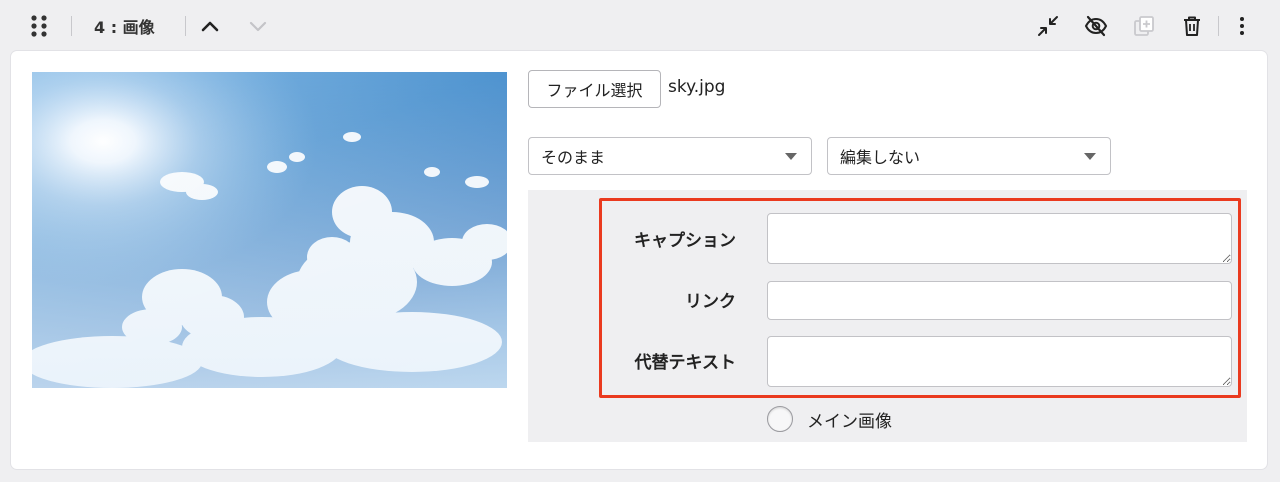  What do you see at coordinates (258, 26) in the screenshot?
I see `chevron-down-icon` at bounding box center [258, 26].